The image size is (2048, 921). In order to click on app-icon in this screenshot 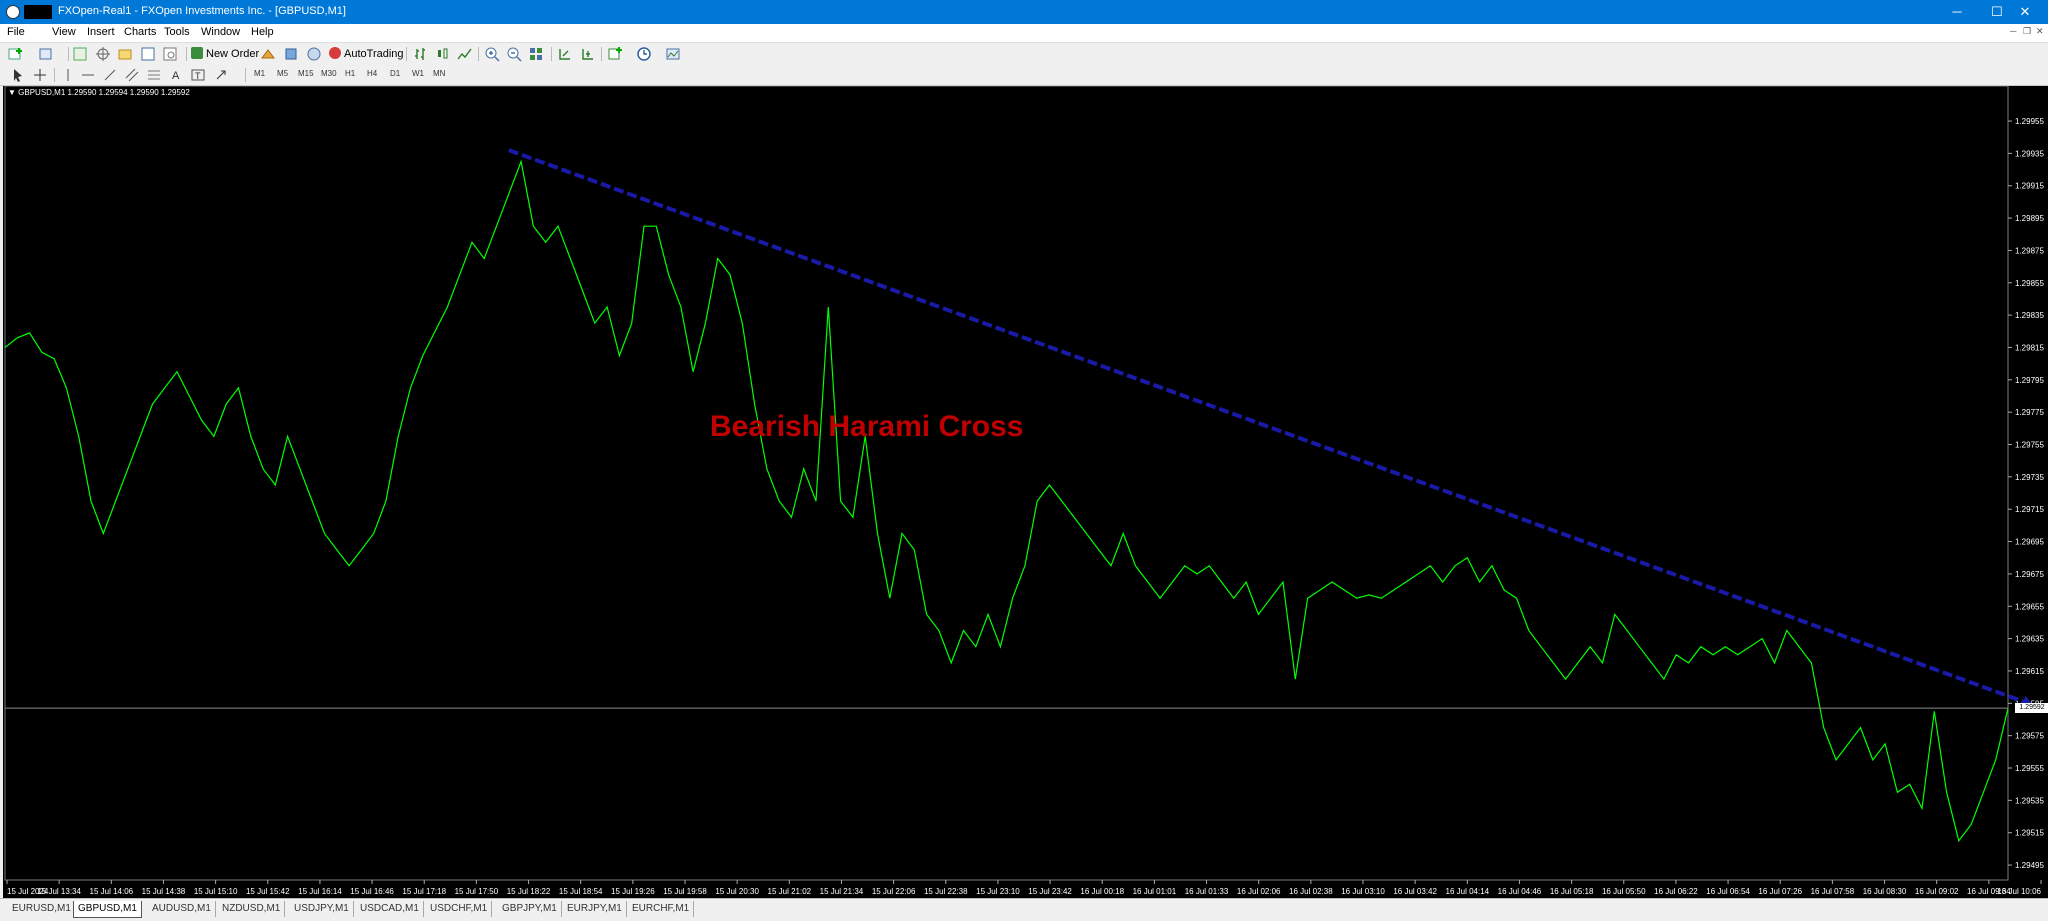, I will do `click(13, 12)`.